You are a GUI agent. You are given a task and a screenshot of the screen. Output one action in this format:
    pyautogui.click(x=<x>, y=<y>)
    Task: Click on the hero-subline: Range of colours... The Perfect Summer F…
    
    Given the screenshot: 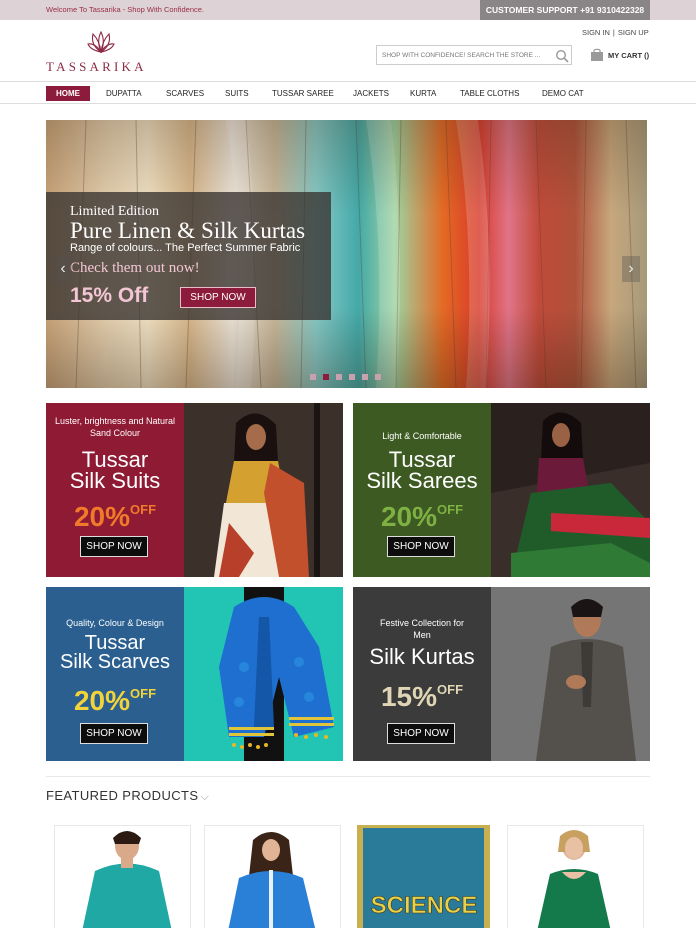 What is the action you would take?
    pyautogui.click(x=185, y=248)
    